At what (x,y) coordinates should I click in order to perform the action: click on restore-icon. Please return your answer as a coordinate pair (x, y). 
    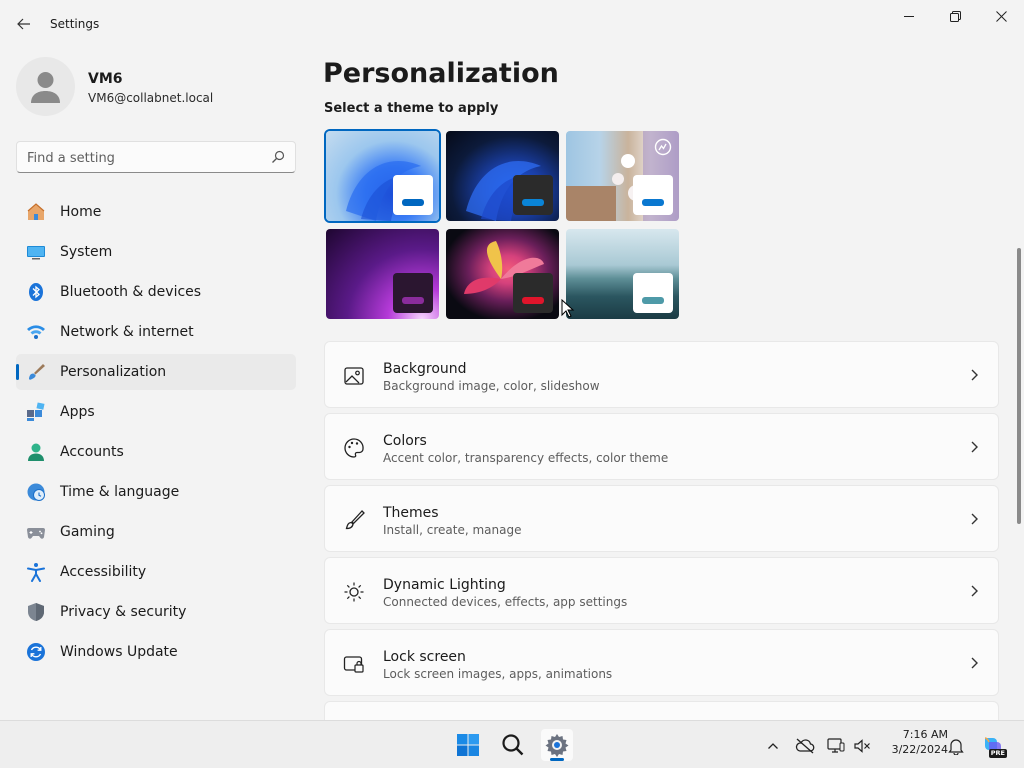
    Looking at the image, I should click on (955, 16).